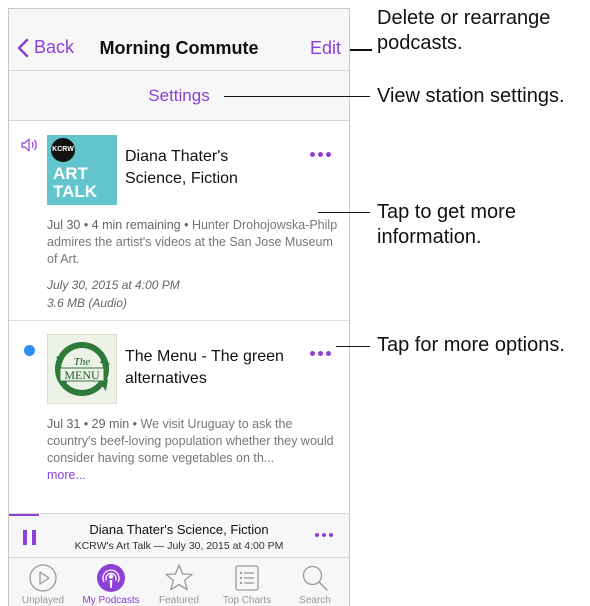 Image resolution: width=590 pixels, height=606 pixels. Describe the element at coordinates (247, 578) in the screenshot. I see `list-icon` at that location.